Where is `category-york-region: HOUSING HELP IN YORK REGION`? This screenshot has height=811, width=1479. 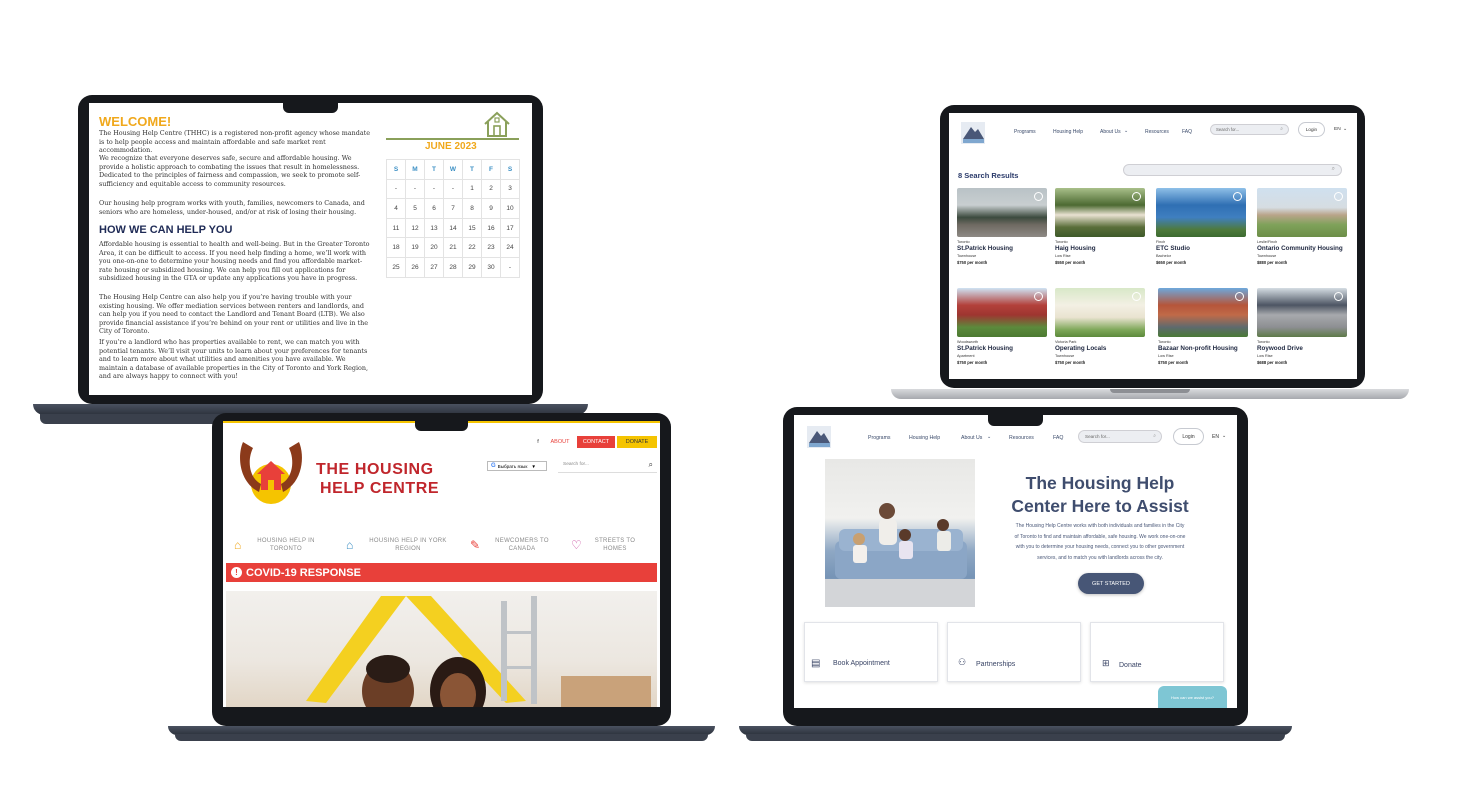 category-york-region: HOUSING HELP IN YORK REGION is located at coordinates (408, 545).